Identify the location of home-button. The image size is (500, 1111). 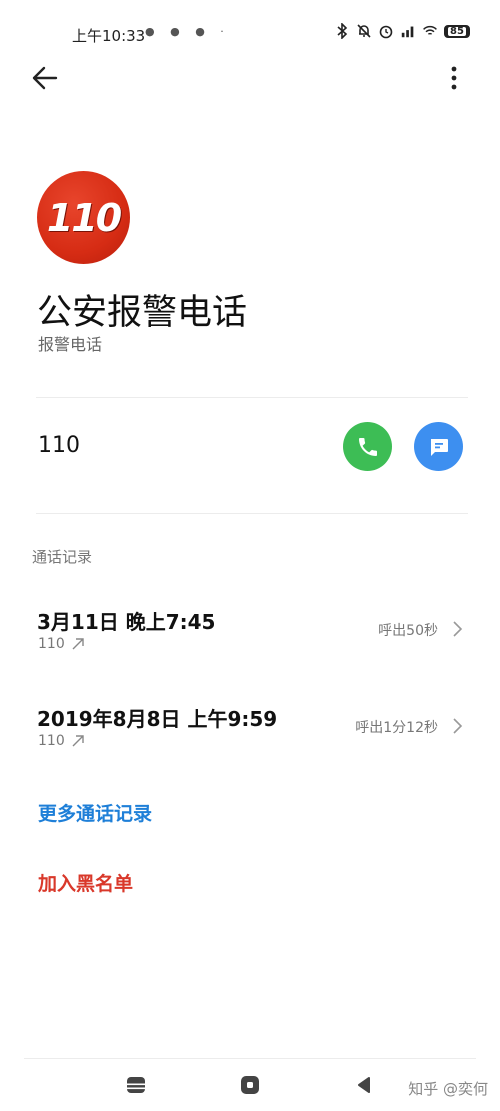
(250, 1085).